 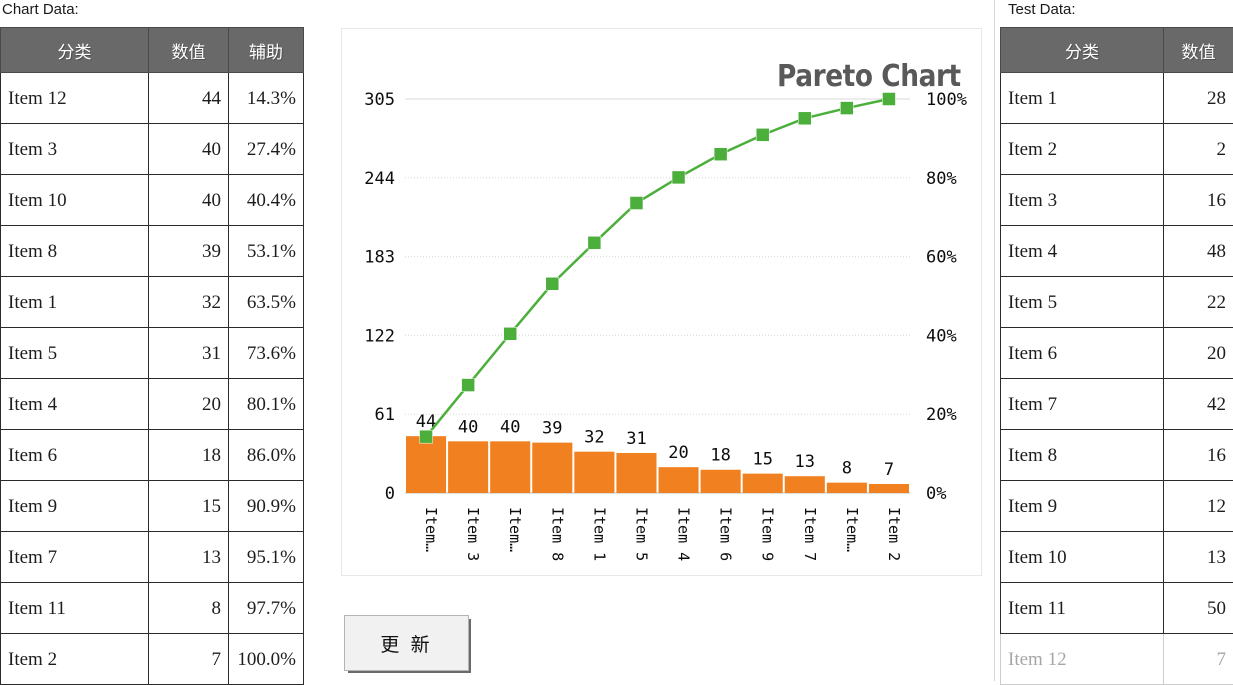 I want to click on cell-value: 12, so click(x=1198, y=506).